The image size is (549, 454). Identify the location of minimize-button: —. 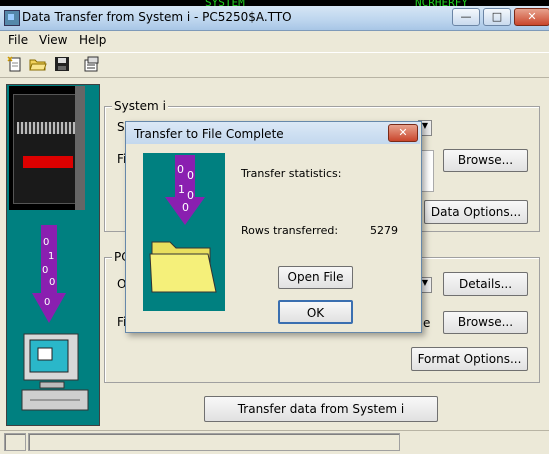
(466, 17).